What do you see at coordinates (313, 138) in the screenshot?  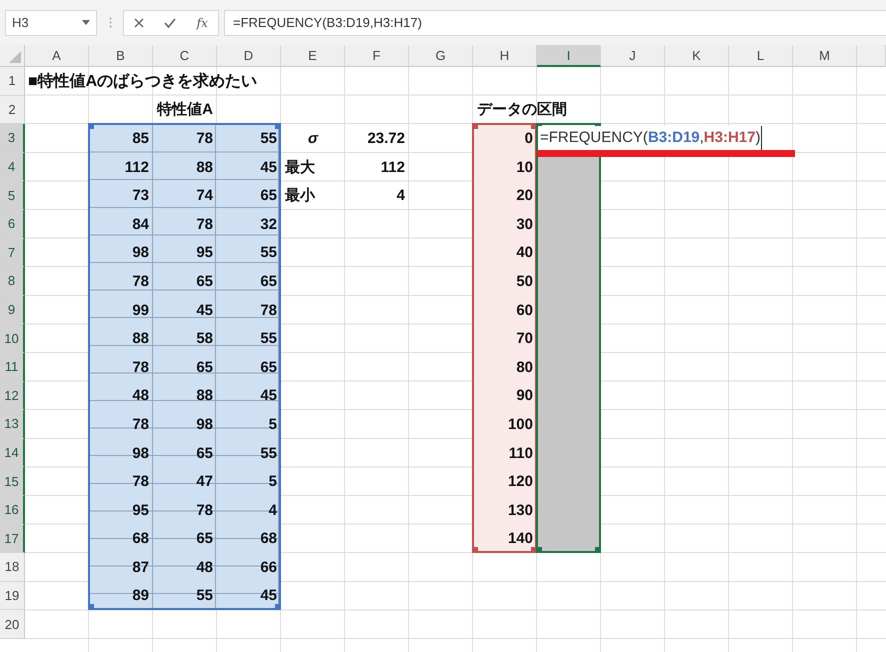 I see `table-cell-text: σ` at bounding box center [313, 138].